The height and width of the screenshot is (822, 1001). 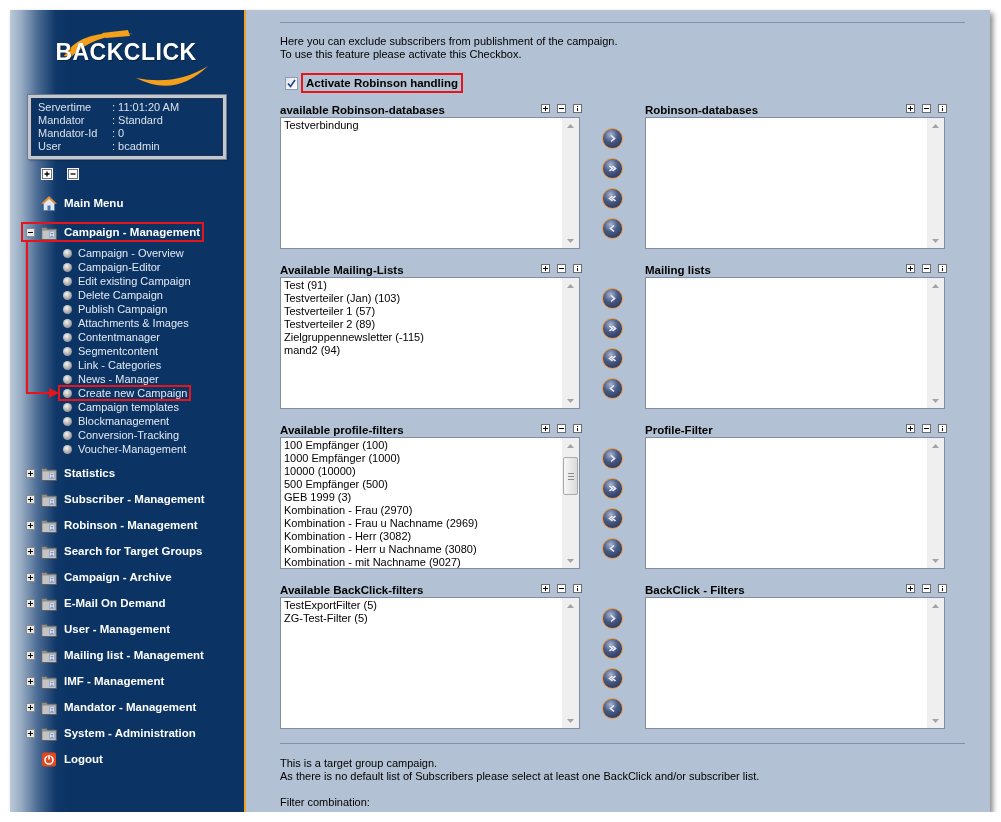 What do you see at coordinates (110, 351) in the screenshot?
I see `submenu-item: Segmentcontent` at bounding box center [110, 351].